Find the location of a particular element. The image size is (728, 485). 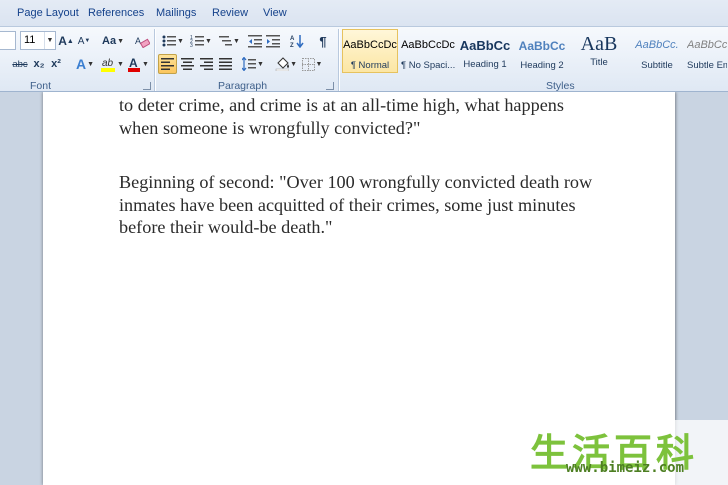

style-heading-1: AaBbCc Heading 1 is located at coordinates (485, 51).